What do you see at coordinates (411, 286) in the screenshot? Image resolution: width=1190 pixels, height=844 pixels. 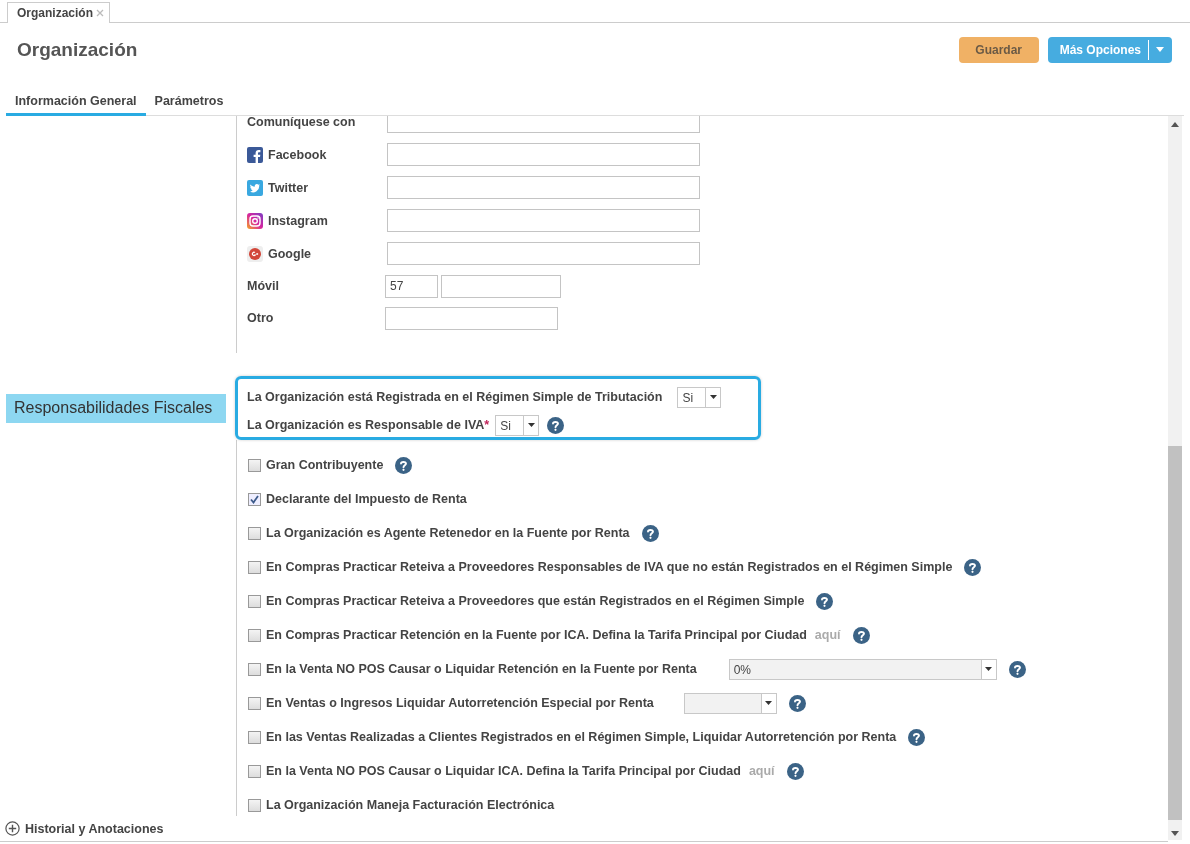 I see `country-code-field: 57` at bounding box center [411, 286].